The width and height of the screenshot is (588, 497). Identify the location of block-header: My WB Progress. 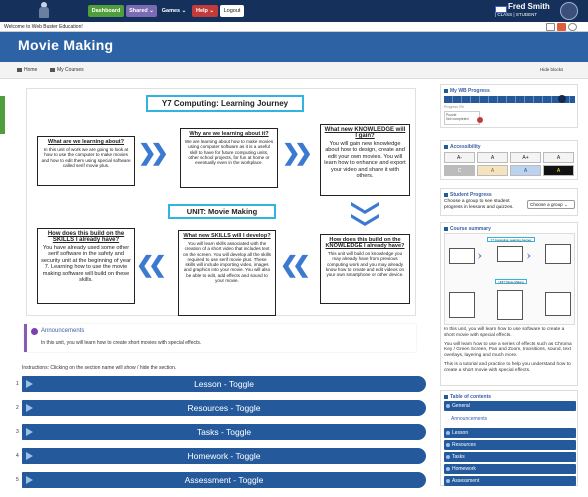
(467, 91).